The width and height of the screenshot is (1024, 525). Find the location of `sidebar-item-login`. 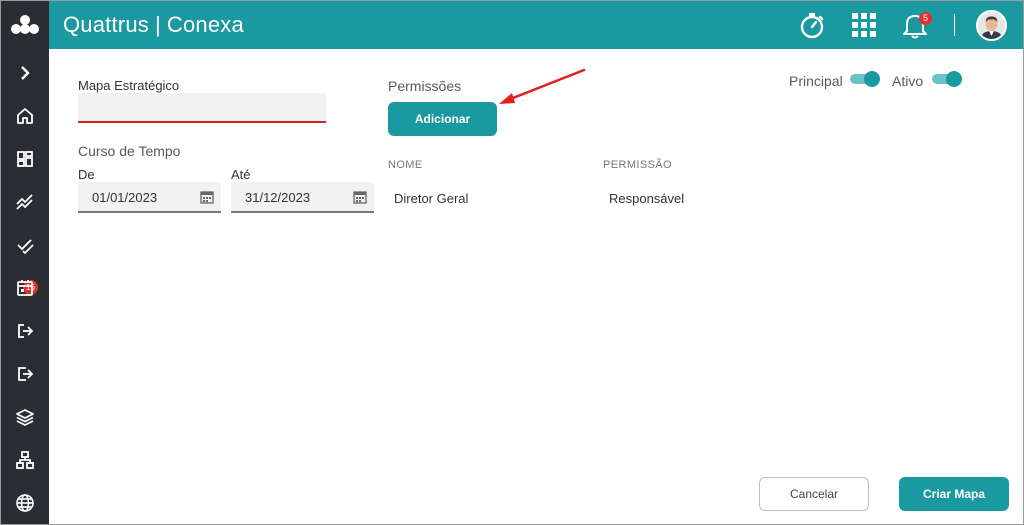

sidebar-item-login is located at coordinates (25, 331).